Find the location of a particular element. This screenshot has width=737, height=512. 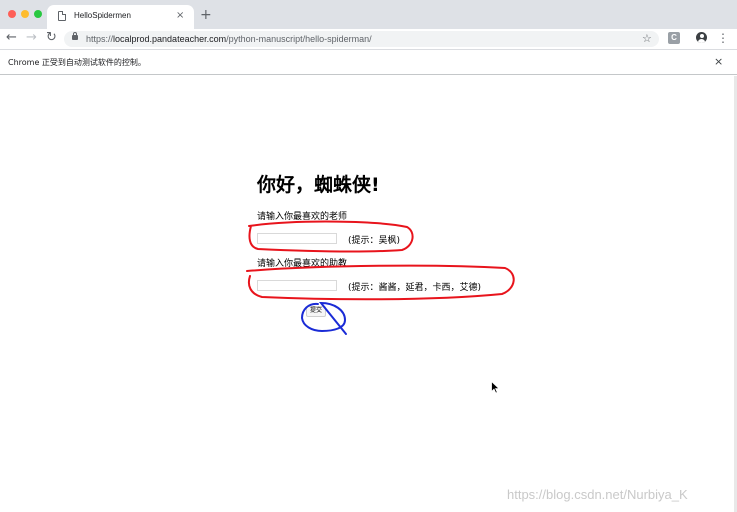

tab-hellospidermen: HelloSpidermen × is located at coordinates (120, 17).